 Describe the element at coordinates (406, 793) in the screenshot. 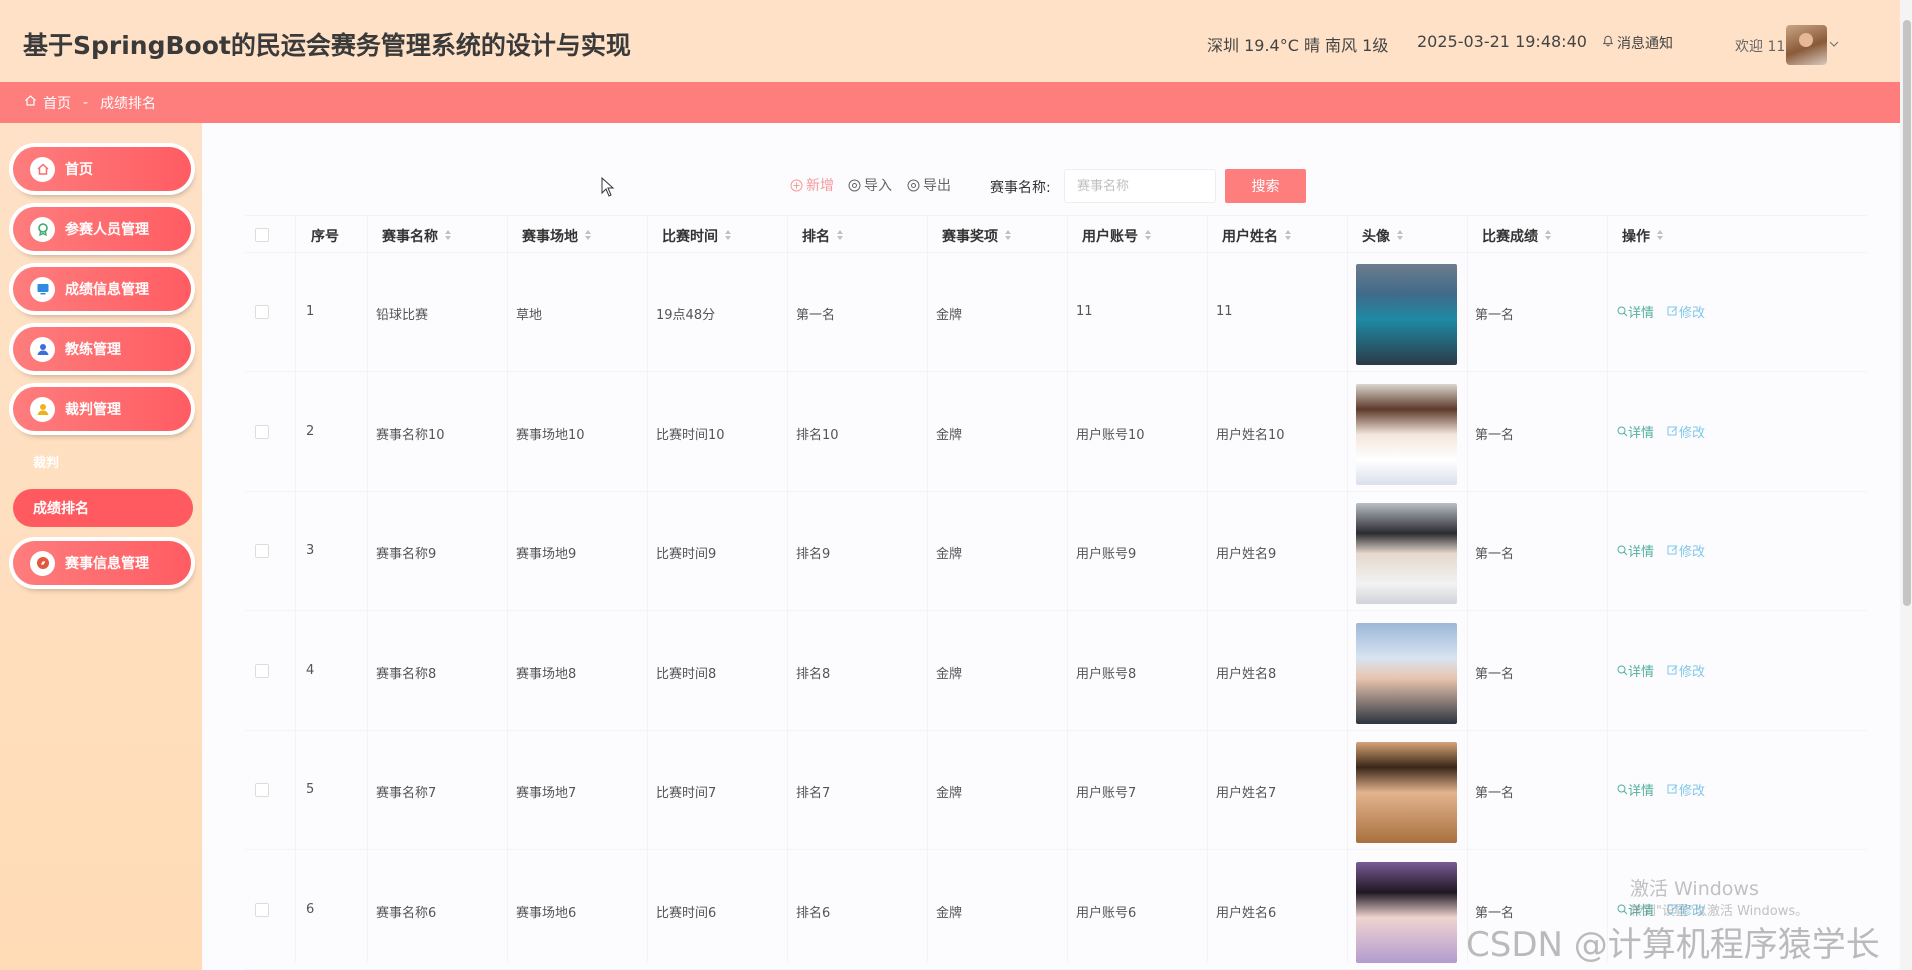

I see `cell-event-name: 赛事名称7` at that location.